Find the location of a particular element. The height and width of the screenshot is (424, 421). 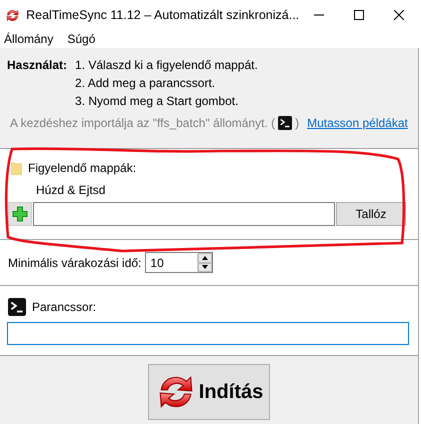

drop-hint: Húzd & Ejtsd is located at coordinates (70, 189).